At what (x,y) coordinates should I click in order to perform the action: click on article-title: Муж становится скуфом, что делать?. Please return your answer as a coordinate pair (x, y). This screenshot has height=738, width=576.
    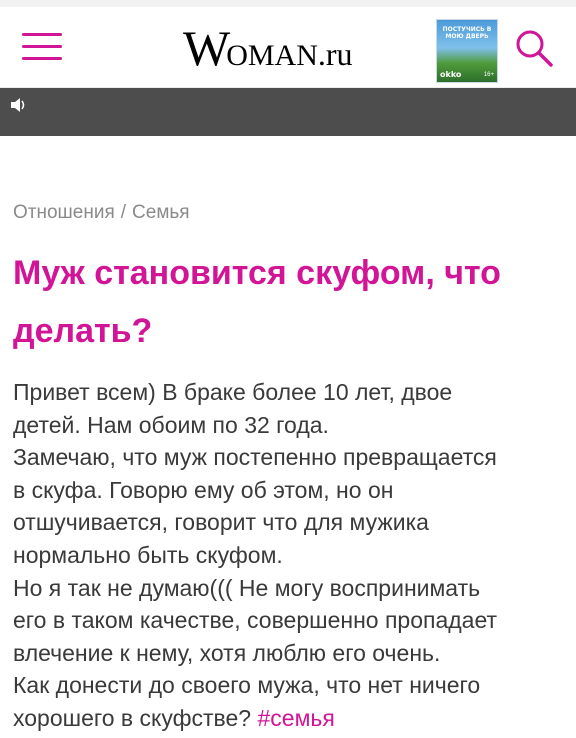
    Looking at the image, I should click on (257, 302).